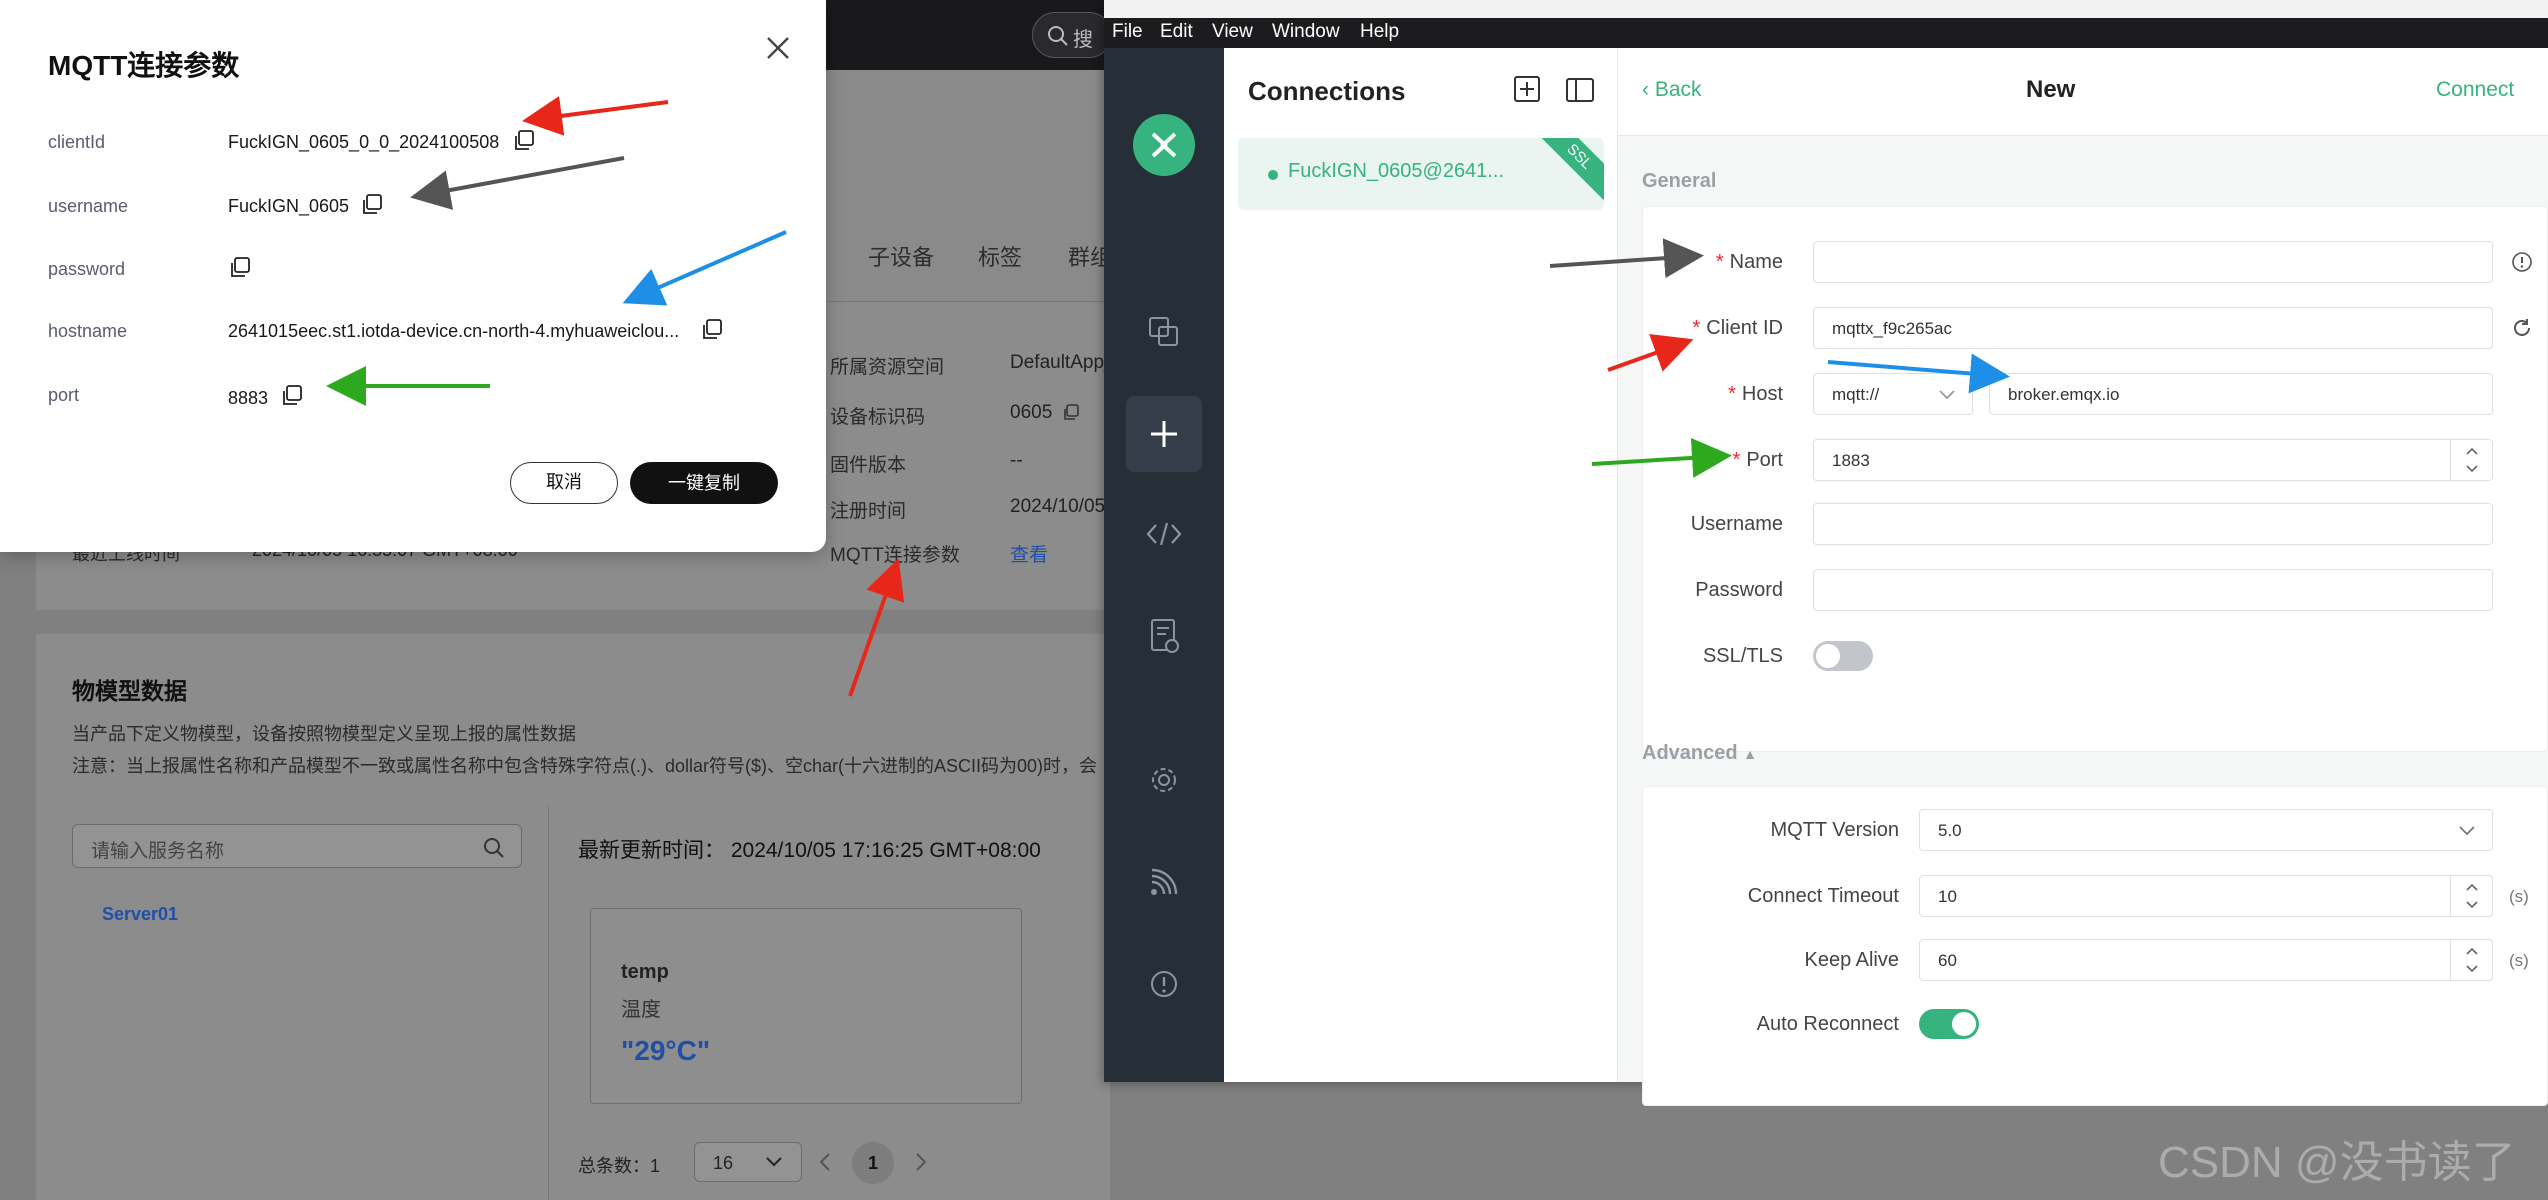 The image size is (2548, 1200). I want to click on stepper-arrows-icon, so click(2472, 960).